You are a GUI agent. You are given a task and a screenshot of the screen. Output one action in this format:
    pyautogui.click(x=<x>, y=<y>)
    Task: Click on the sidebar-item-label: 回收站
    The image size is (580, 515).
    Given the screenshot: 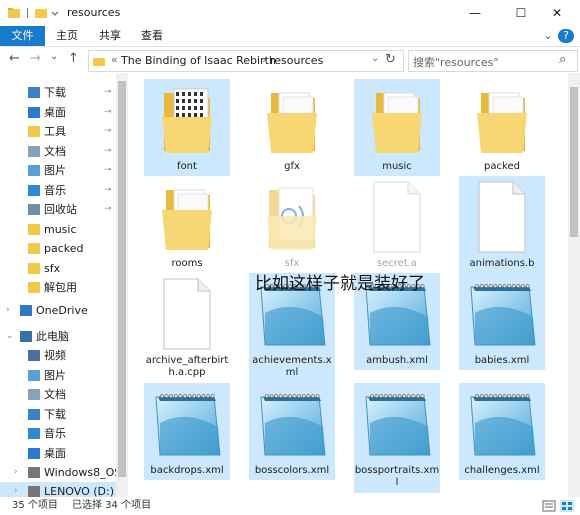 What is the action you would take?
    pyautogui.click(x=60, y=209)
    